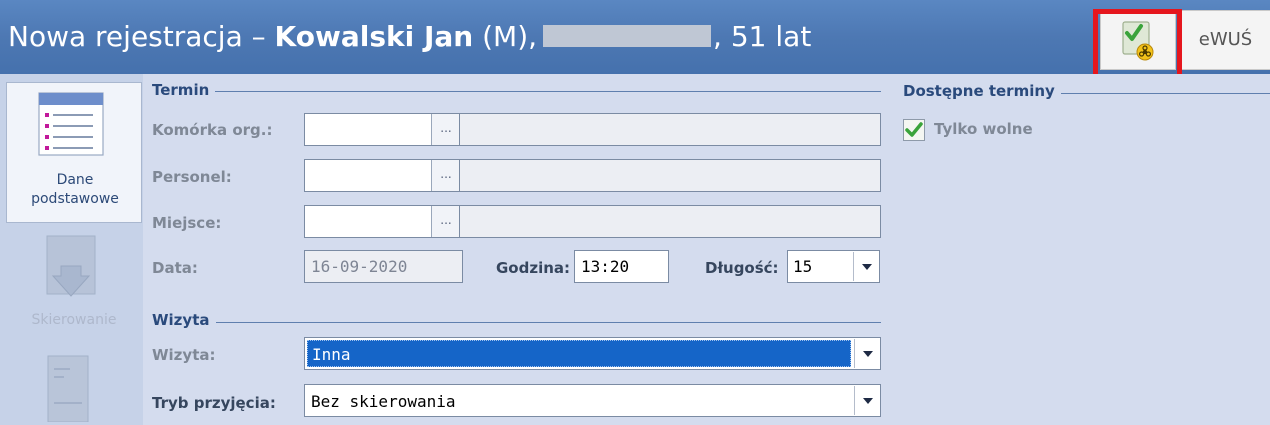 This screenshot has width=1270, height=425. What do you see at coordinates (516, 322) in the screenshot?
I see `wizyta-divider` at bounding box center [516, 322].